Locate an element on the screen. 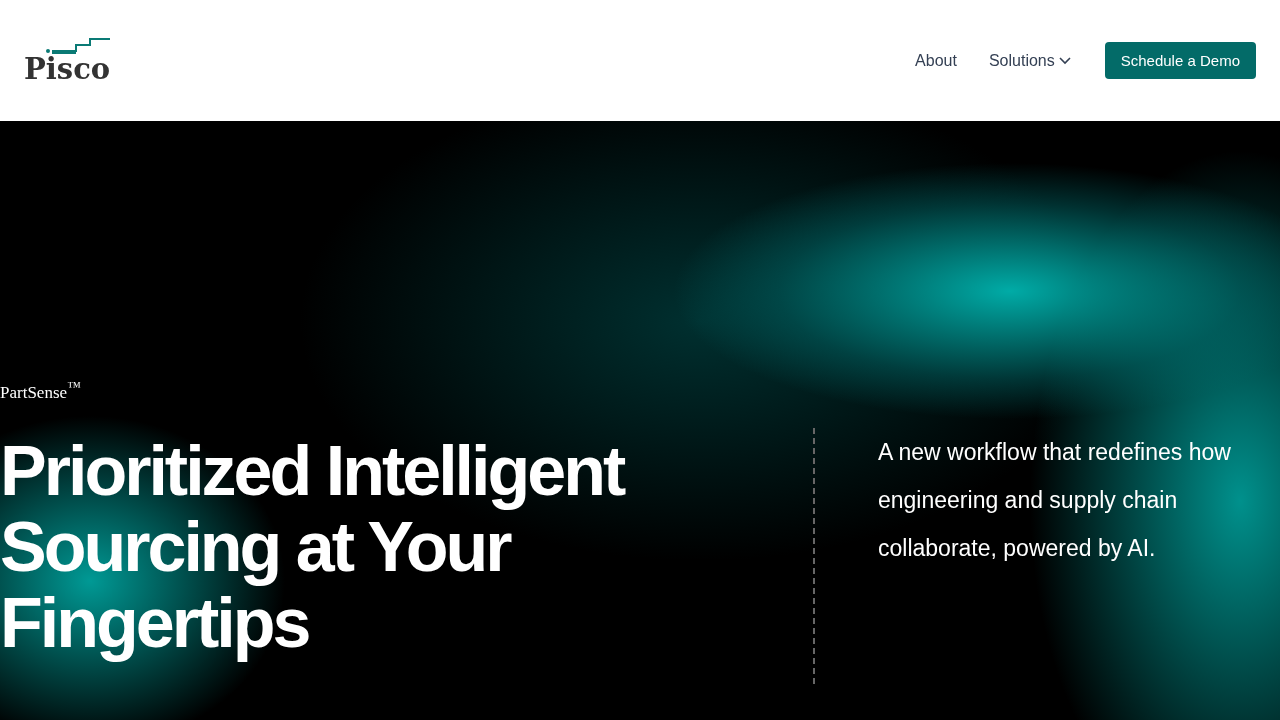  nav-link: About is located at coordinates (936, 60).